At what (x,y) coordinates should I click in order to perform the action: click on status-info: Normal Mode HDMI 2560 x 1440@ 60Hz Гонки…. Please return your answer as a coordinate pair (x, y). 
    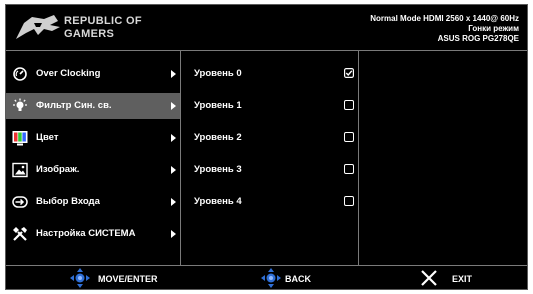
    Looking at the image, I should click on (444, 29).